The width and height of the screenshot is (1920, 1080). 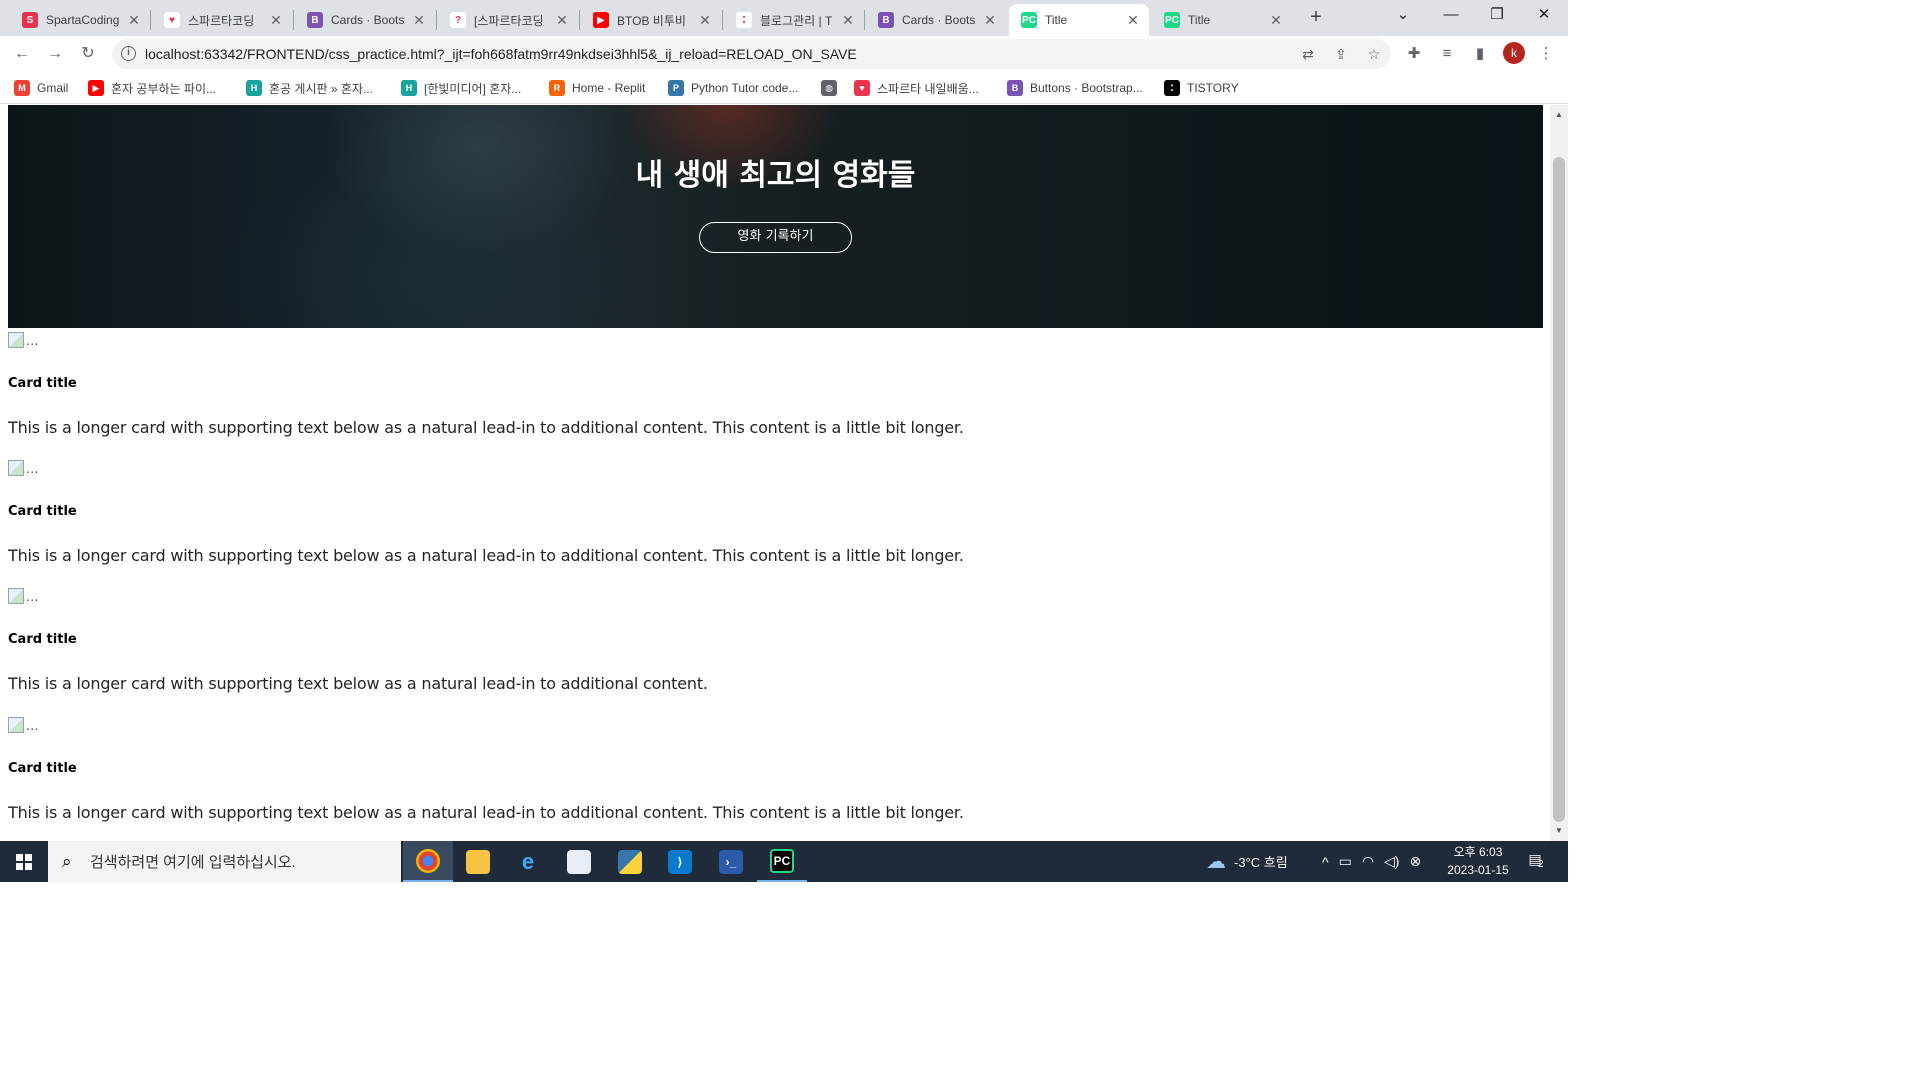 What do you see at coordinates (609, 88) in the screenshot?
I see `bookmark-label: Home - Replit` at bounding box center [609, 88].